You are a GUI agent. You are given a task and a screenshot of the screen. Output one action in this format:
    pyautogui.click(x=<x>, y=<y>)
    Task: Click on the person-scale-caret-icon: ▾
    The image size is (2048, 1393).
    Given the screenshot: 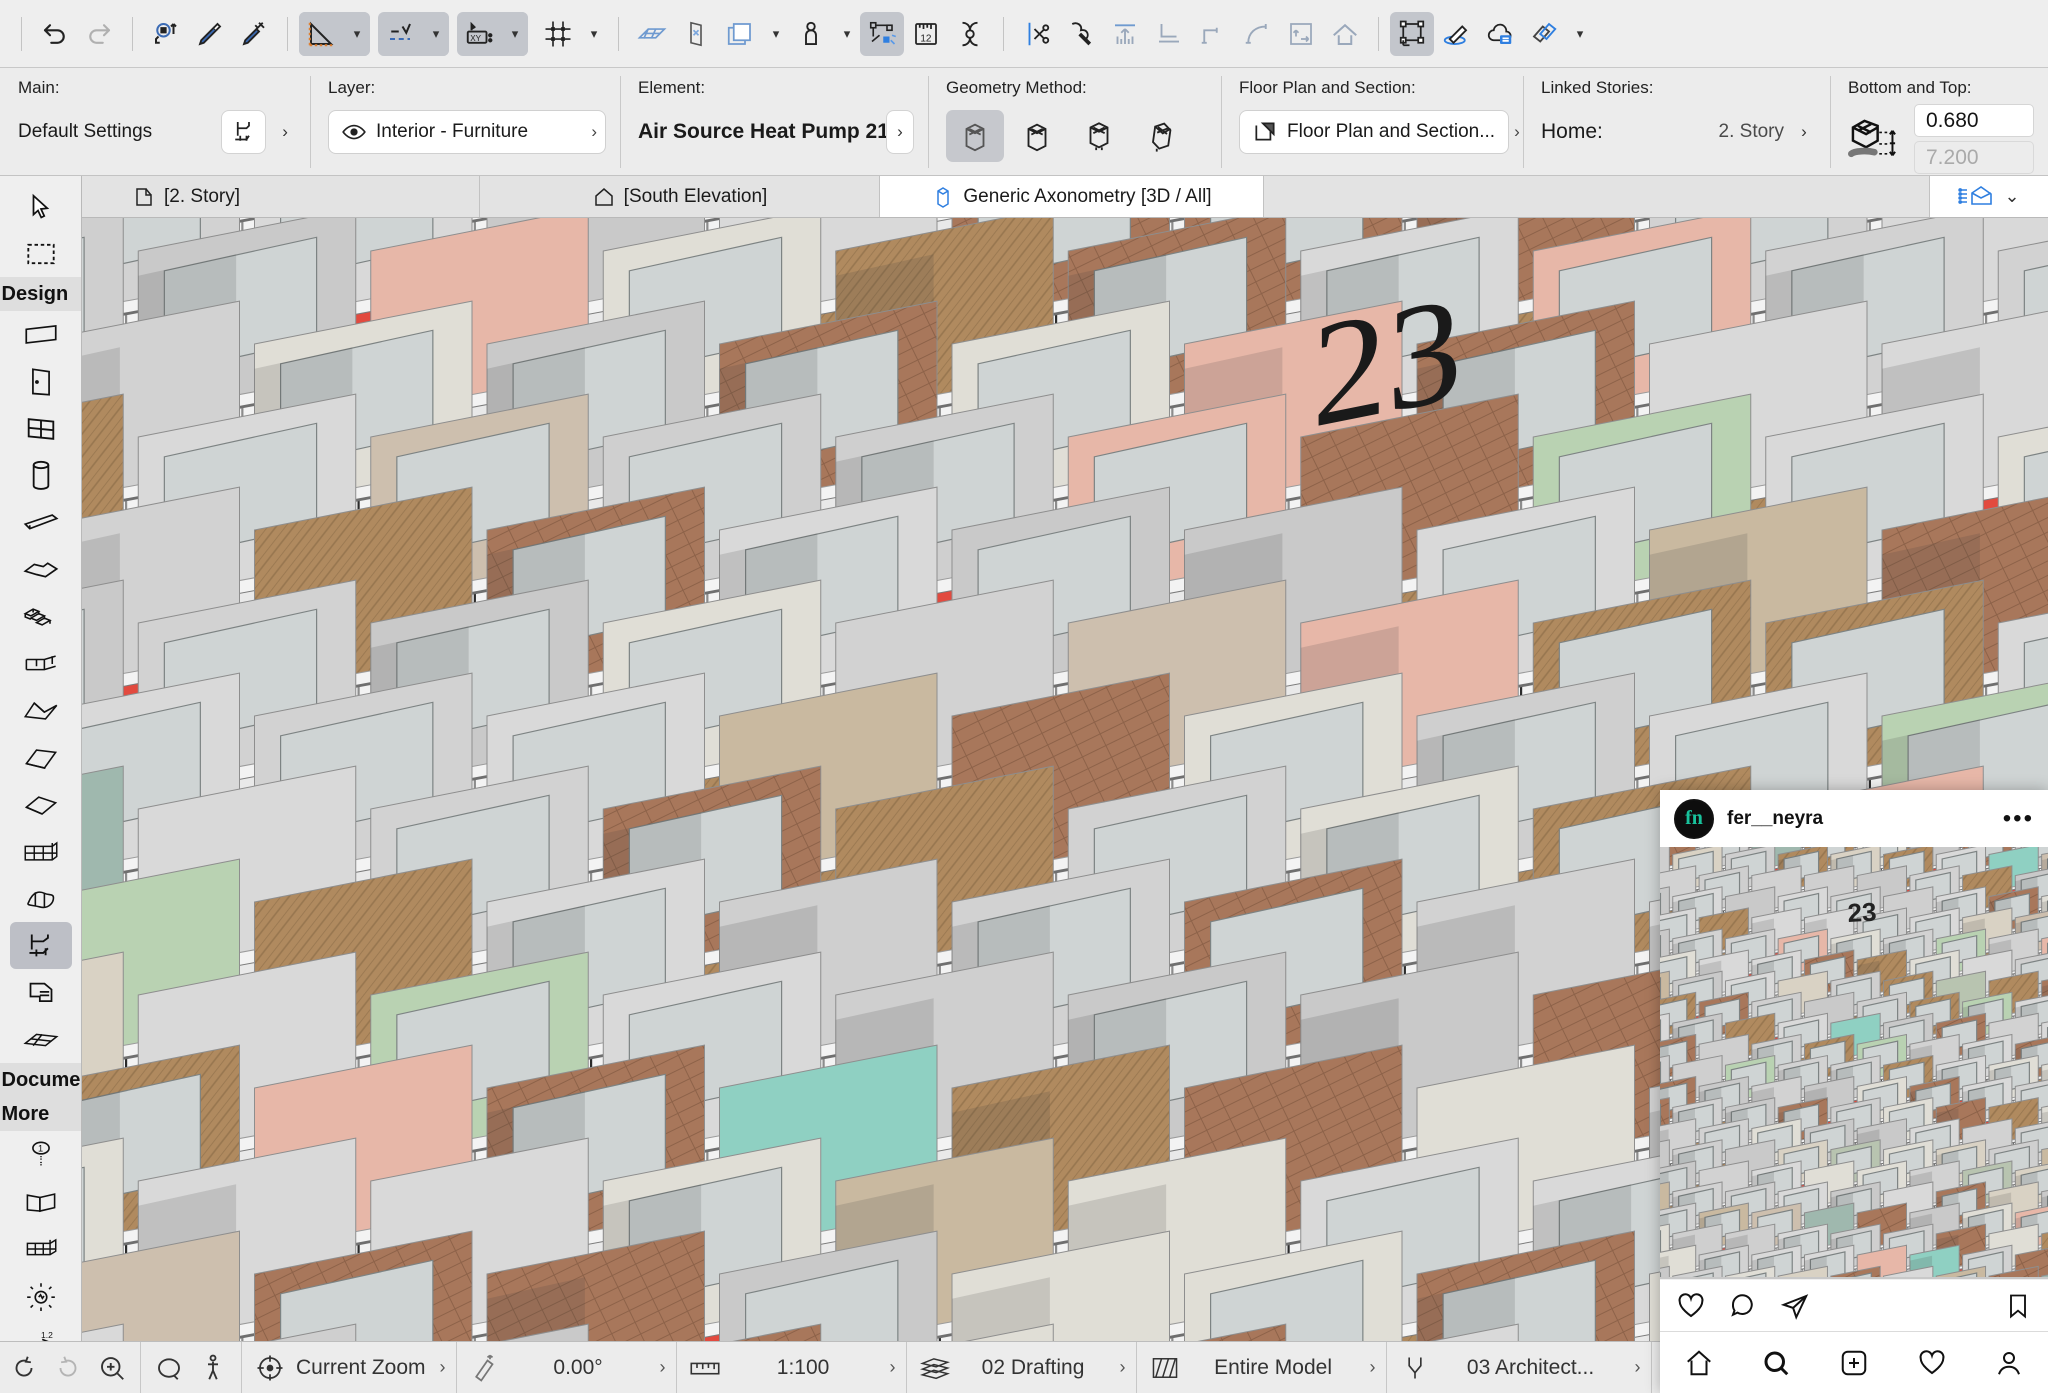 What is the action you would take?
    pyautogui.click(x=847, y=34)
    